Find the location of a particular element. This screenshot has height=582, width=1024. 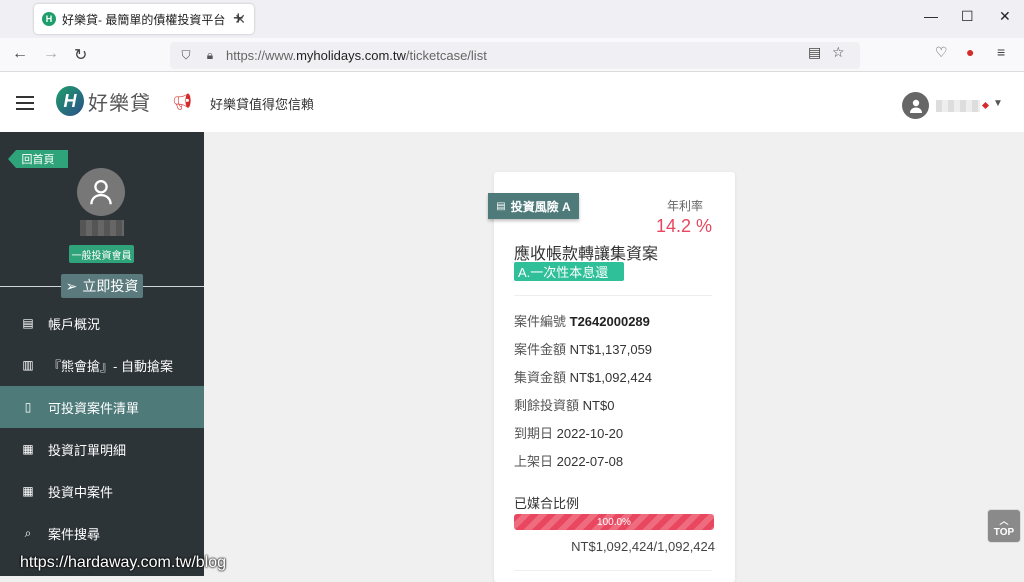

site-logo: H 好樂貸 is located at coordinates (103, 101).